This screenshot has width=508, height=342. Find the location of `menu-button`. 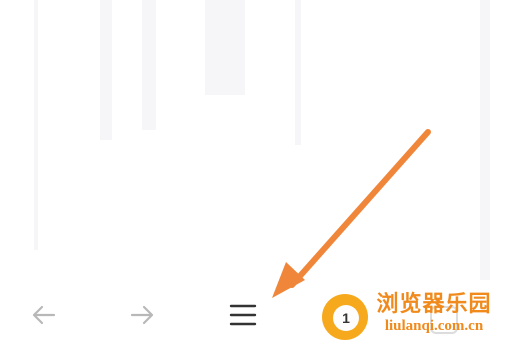

menu-button is located at coordinates (243, 317).